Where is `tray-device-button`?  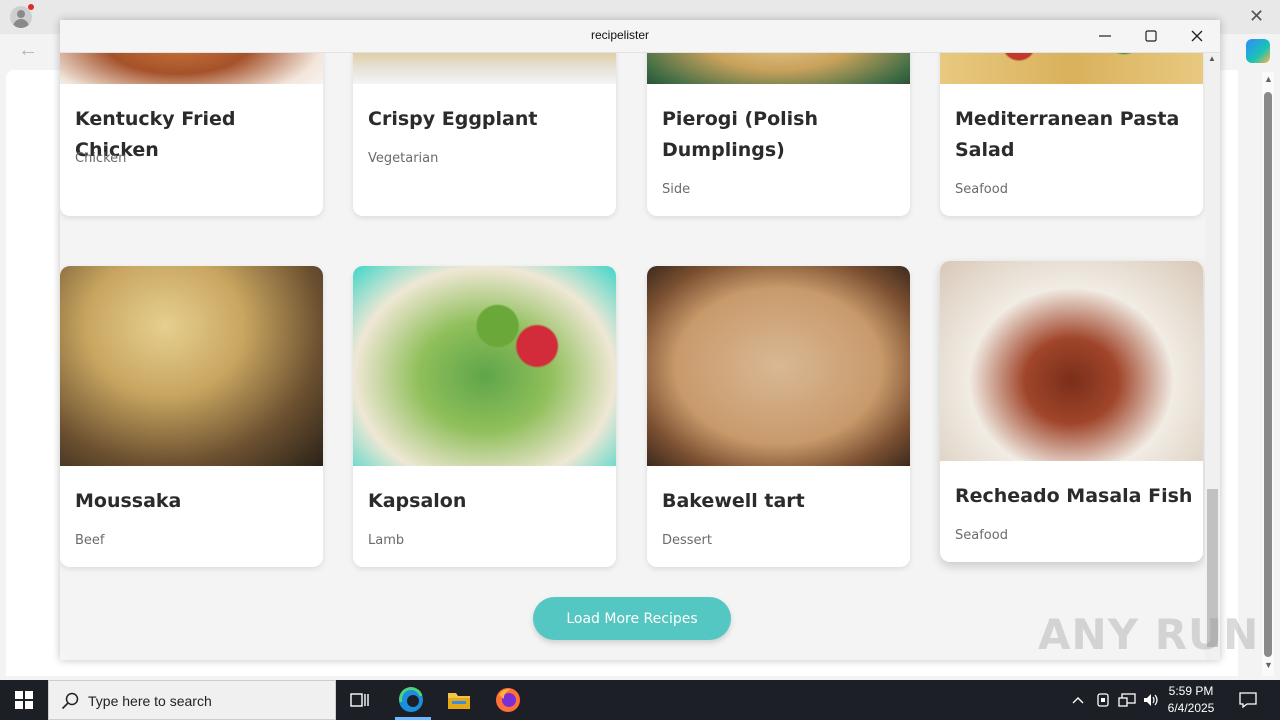 tray-device-button is located at coordinates (1103, 700).